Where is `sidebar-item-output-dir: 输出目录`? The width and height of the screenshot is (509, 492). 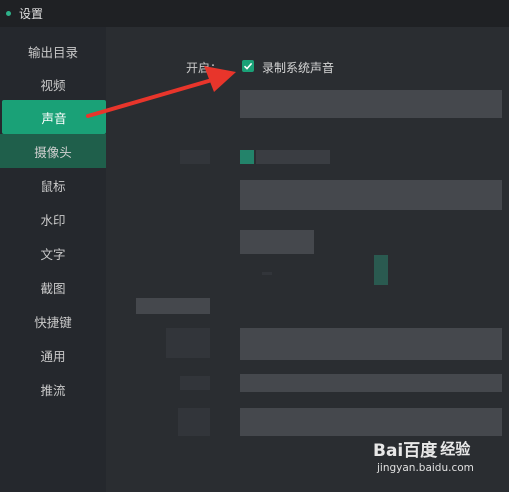
sidebar-item-output-dir: 输出目录 is located at coordinates (53, 51).